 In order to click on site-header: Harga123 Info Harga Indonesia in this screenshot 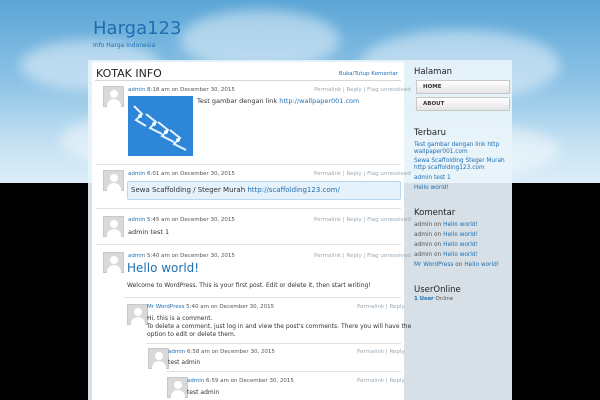, I will do `click(137, 33)`.